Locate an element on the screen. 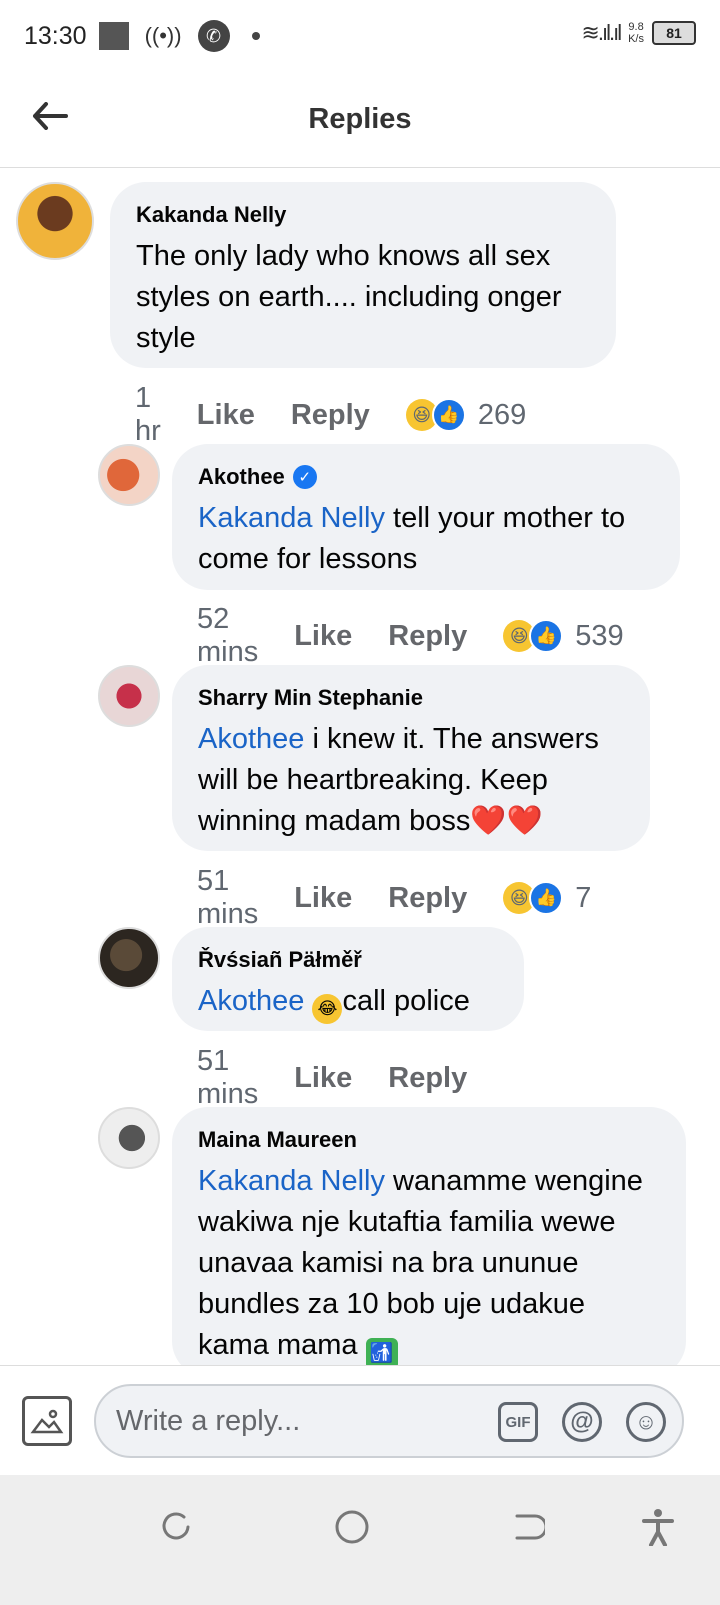 The height and width of the screenshot is (1605, 720). network-speed: 9.8 K/s is located at coordinates (636, 33).